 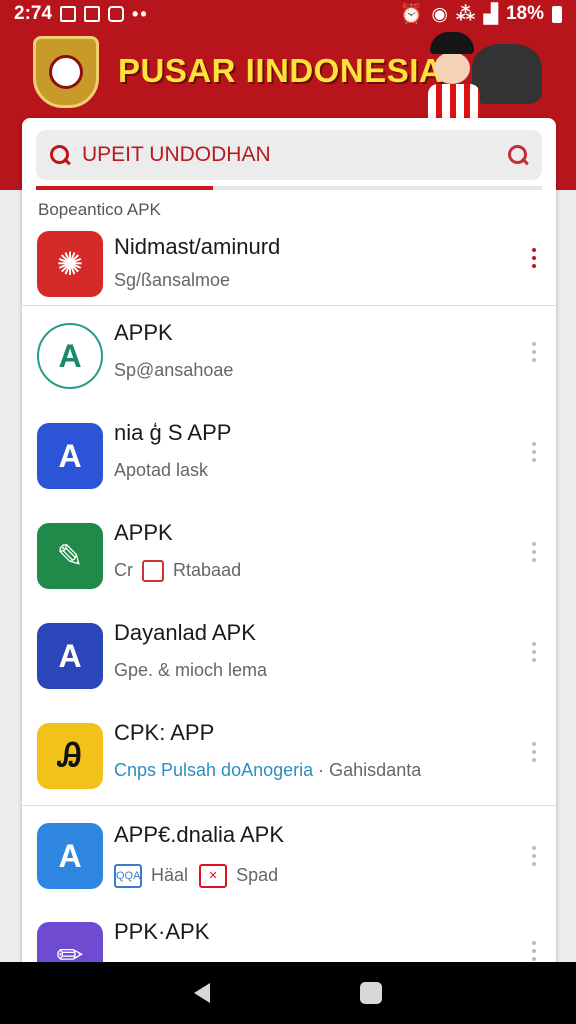 What do you see at coordinates (99, 209) in the screenshot?
I see `section-label: Bopeantico APK` at bounding box center [99, 209].